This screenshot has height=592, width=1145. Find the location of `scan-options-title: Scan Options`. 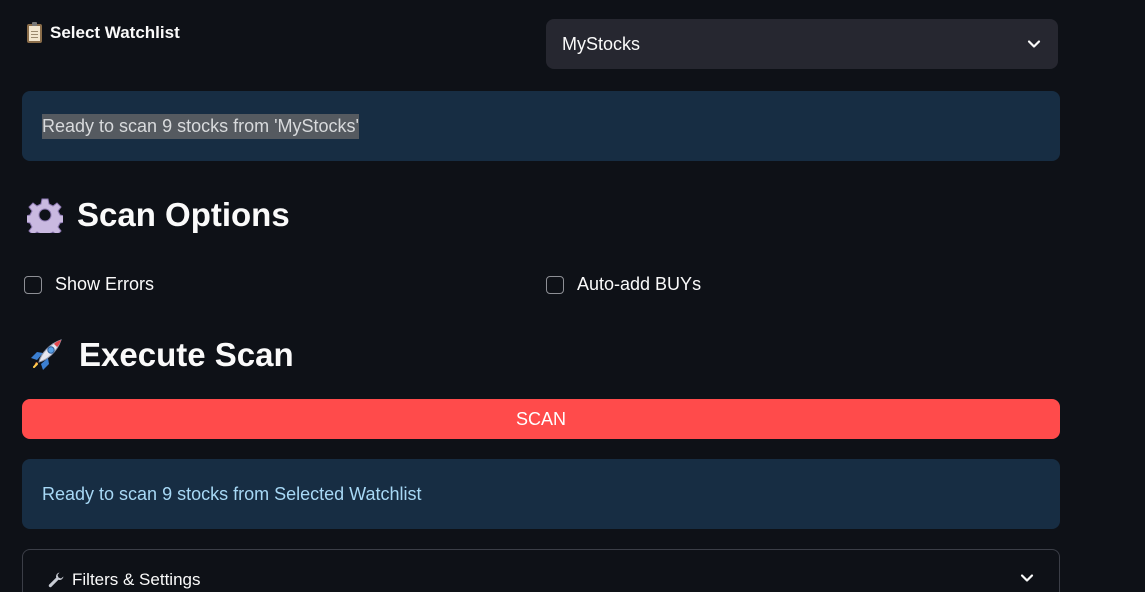

scan-options-title: Scan Options is located at coordinates (183, 214).